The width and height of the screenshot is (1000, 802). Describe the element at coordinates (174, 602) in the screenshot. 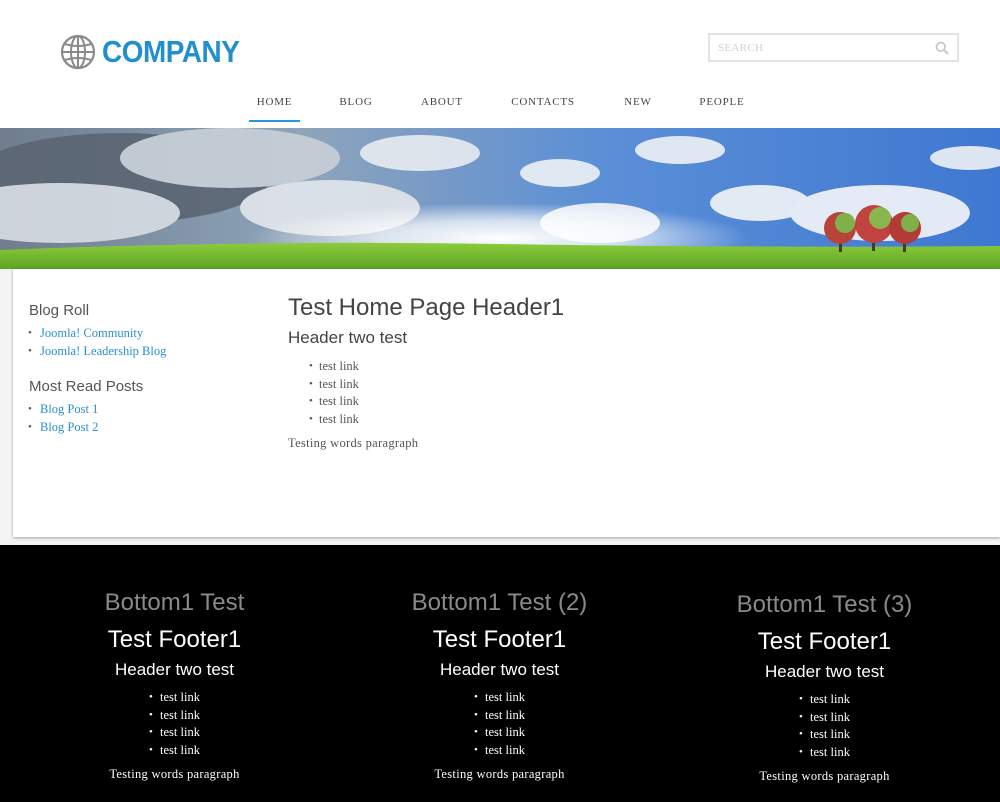

I see `bottom-module-title: Bottom1 Test` at that location.